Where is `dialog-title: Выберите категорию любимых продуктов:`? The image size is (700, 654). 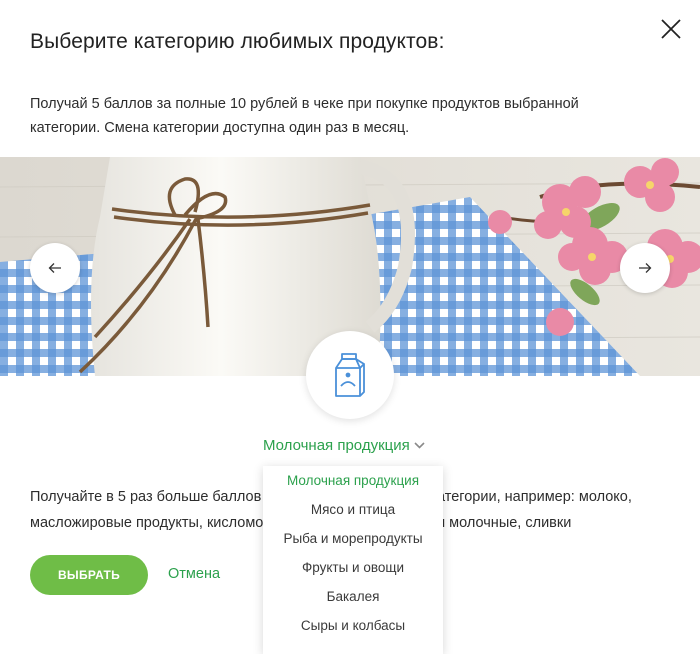
dialog-title: Выберите категорию любимых продуктов: is located at coordinates (237, 41).